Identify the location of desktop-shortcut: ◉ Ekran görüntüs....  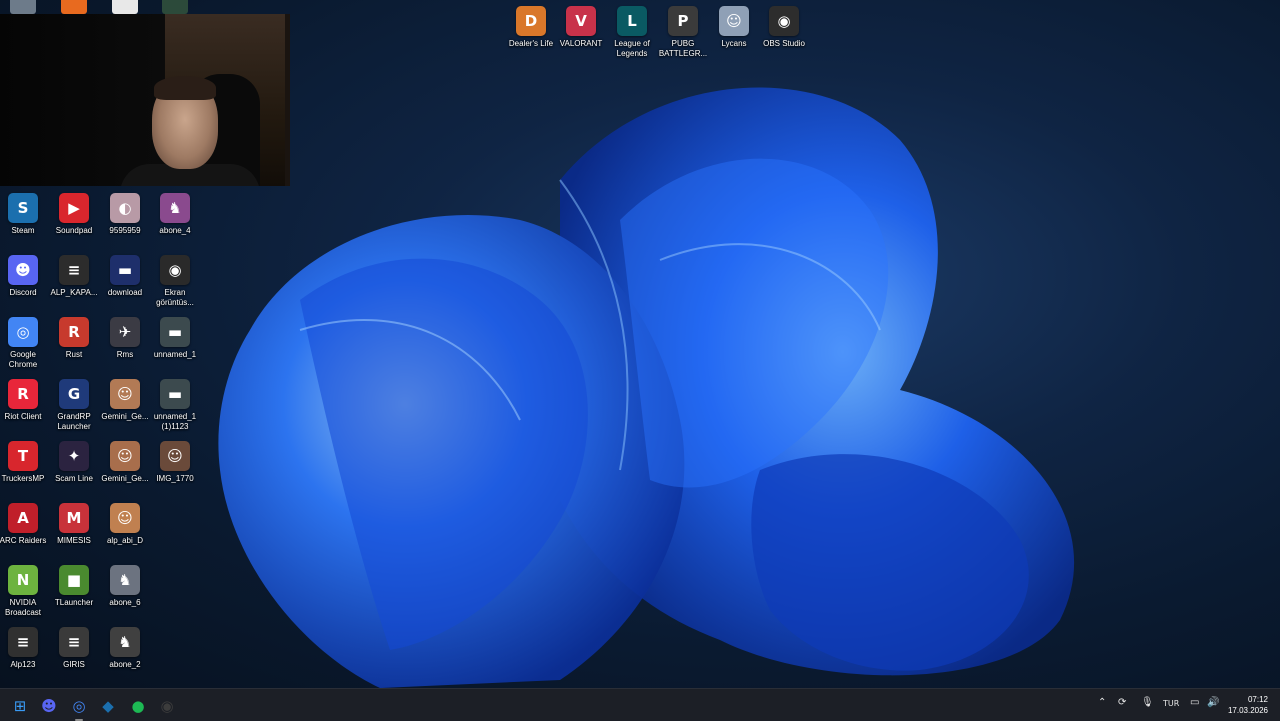
(175, 281).